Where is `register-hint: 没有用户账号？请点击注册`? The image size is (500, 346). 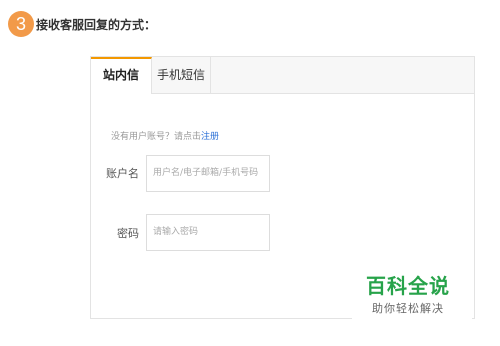
register-hint: 没有用户账号？请点击注册 is located at coordinates (165, 135).